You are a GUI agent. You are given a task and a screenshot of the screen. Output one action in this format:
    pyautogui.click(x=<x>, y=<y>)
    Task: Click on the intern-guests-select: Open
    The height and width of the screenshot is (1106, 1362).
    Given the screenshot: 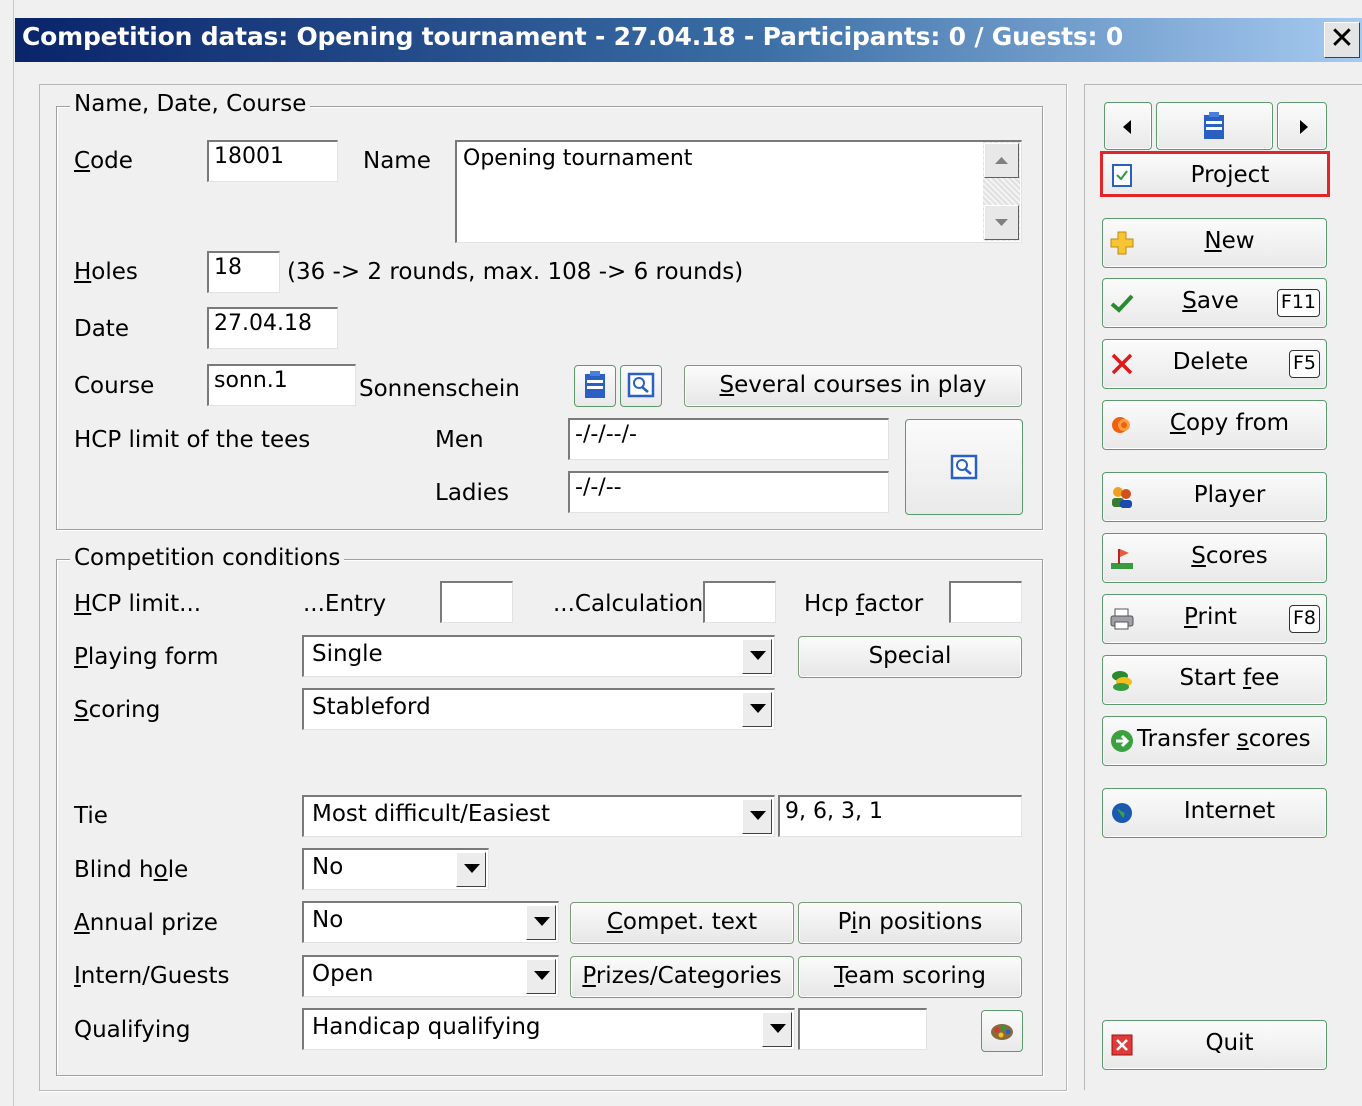 What is the action you would take?
    pyautogui.click(x=430, y=976)
    